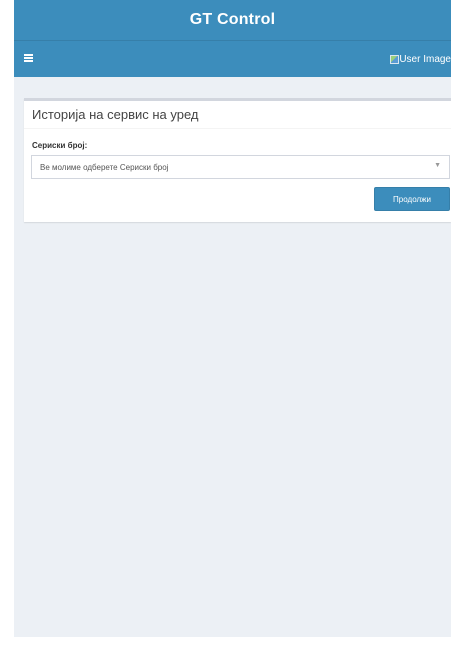 The width and height of the screenshot is (451, 653). What do you see at coordinates (412, 199) in the screenshot?
I see `continue-button: Продолжи` at bounding box center [412, 199].